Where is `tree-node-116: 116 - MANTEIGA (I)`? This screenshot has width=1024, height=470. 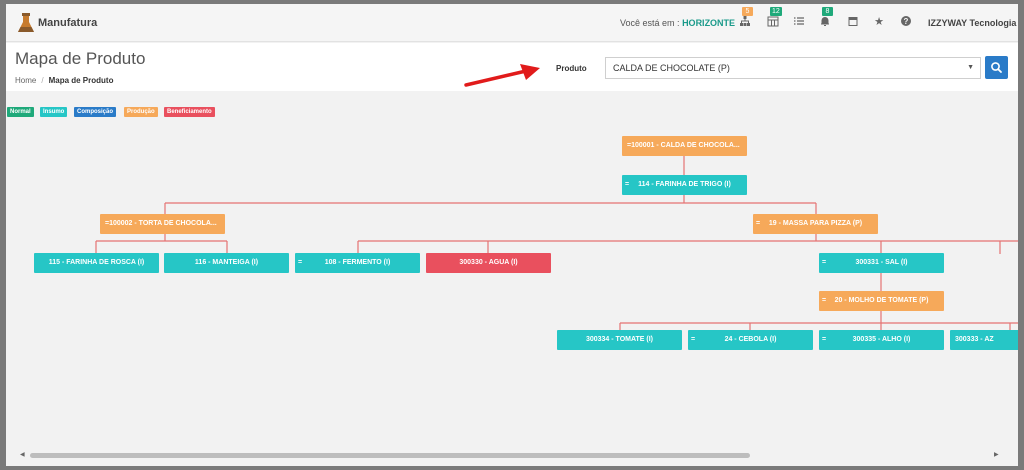 tree-node-116: 116 - MANTEIGA (I) is located at coordinates (226, 263).